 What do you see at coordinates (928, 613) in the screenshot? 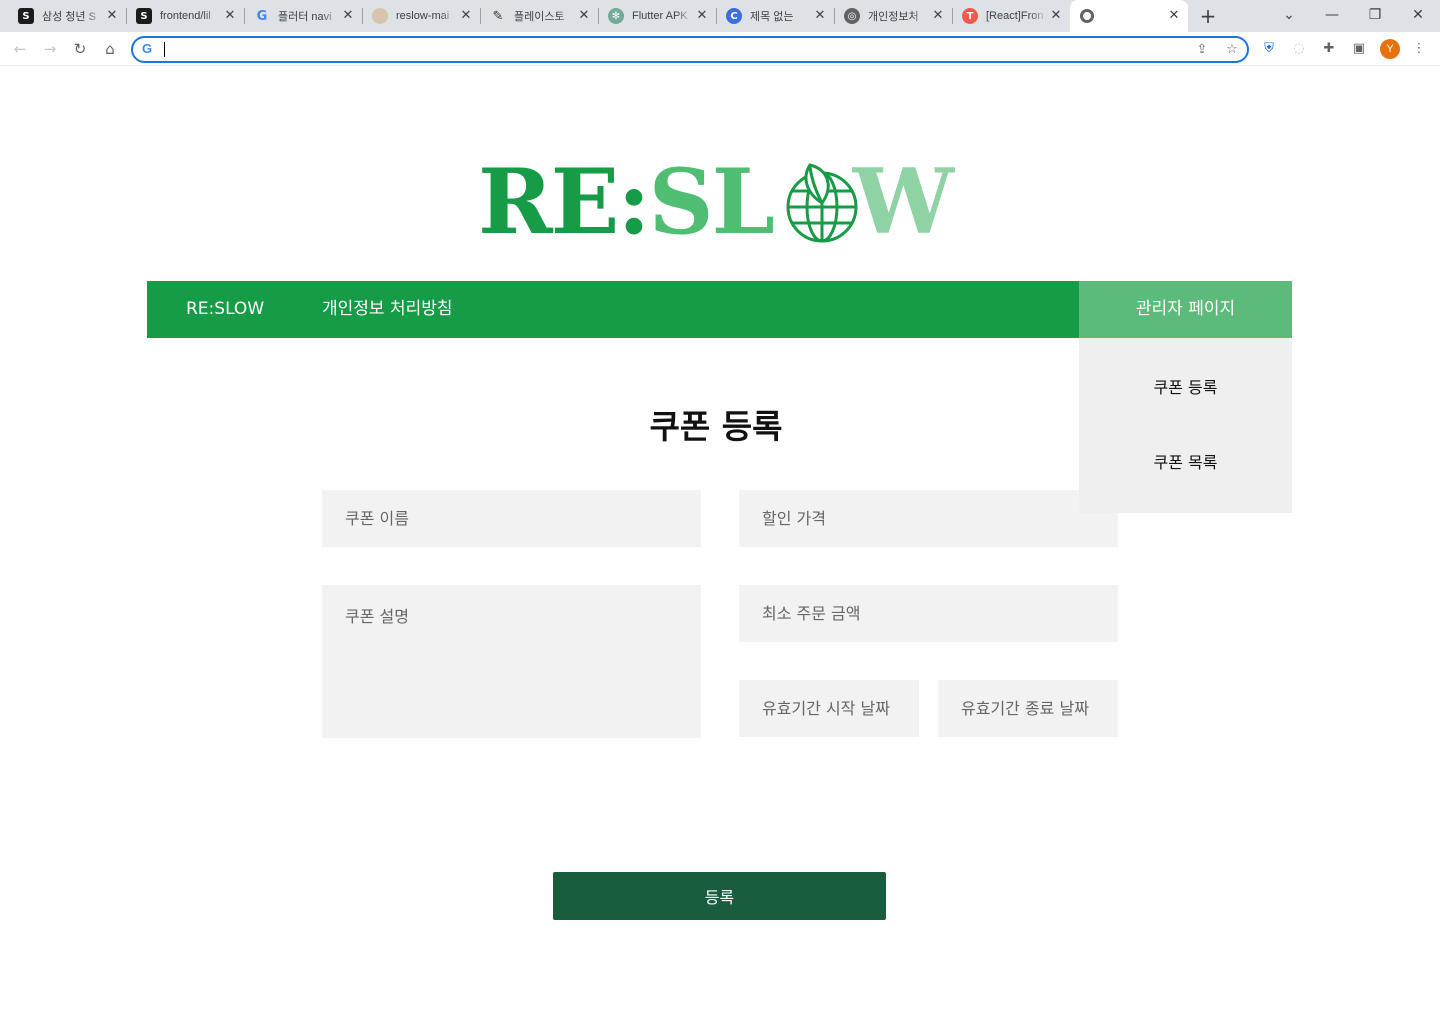
I see `min-order-amount-input` at bounding box center [928, 613].